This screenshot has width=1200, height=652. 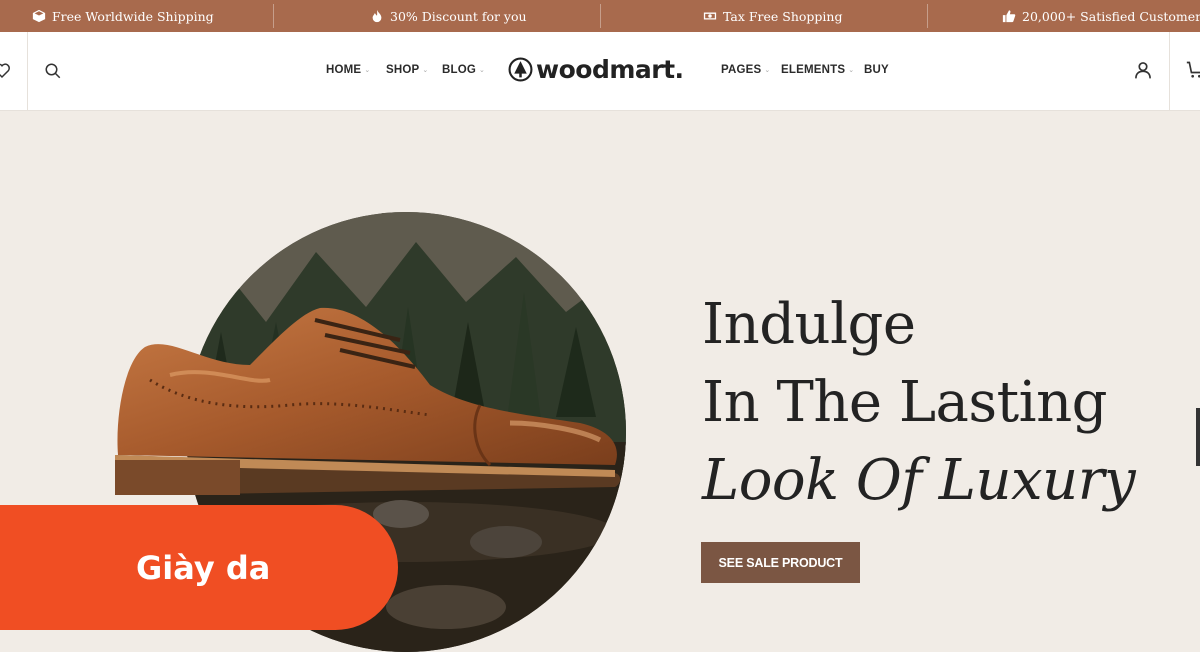 I want to click on promo-item-discount: 30% Discount for you, so click(x=448, y=16).